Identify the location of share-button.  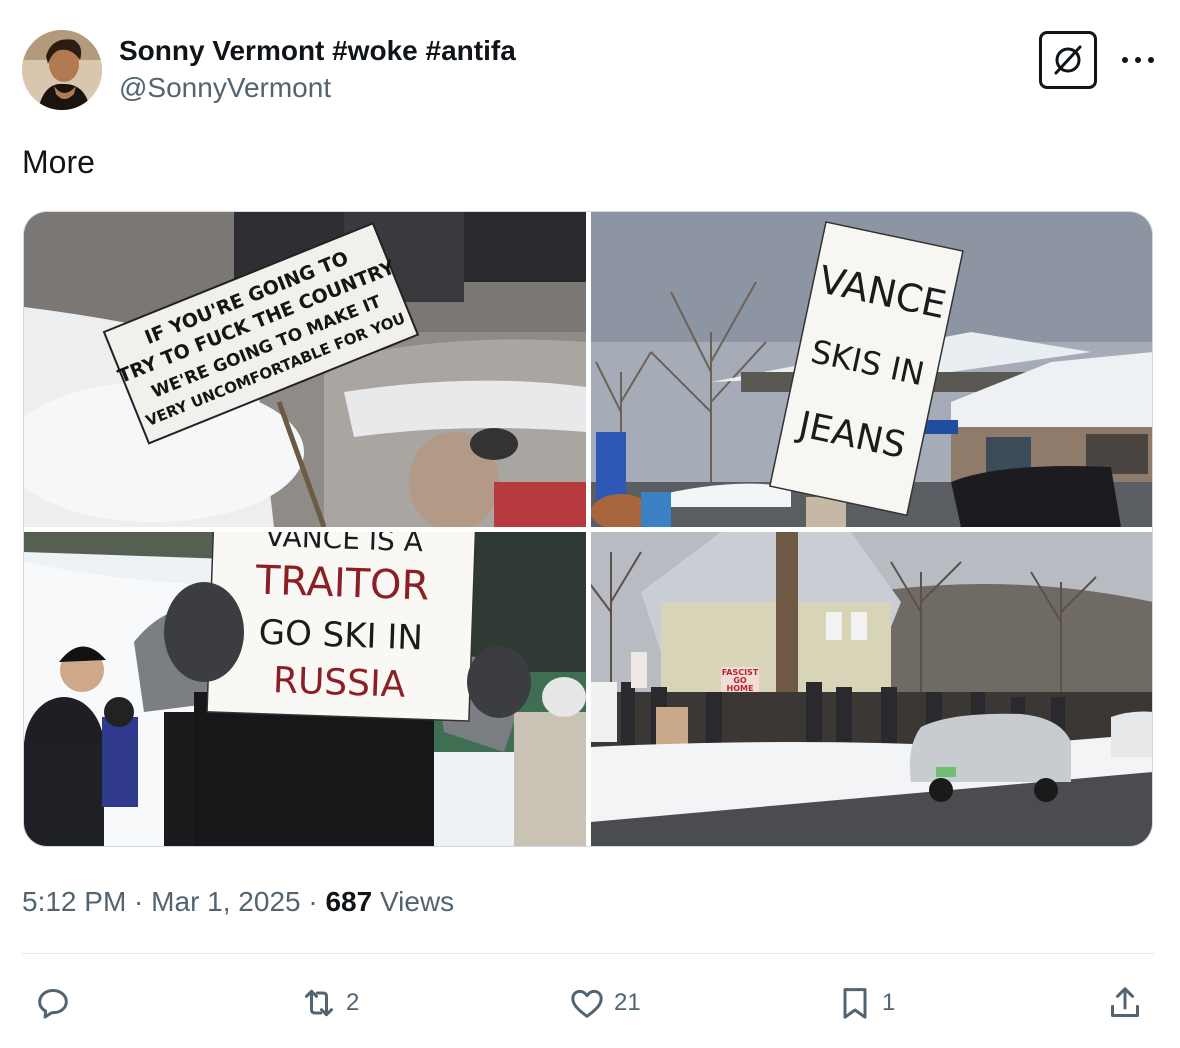
(1125, 1003).